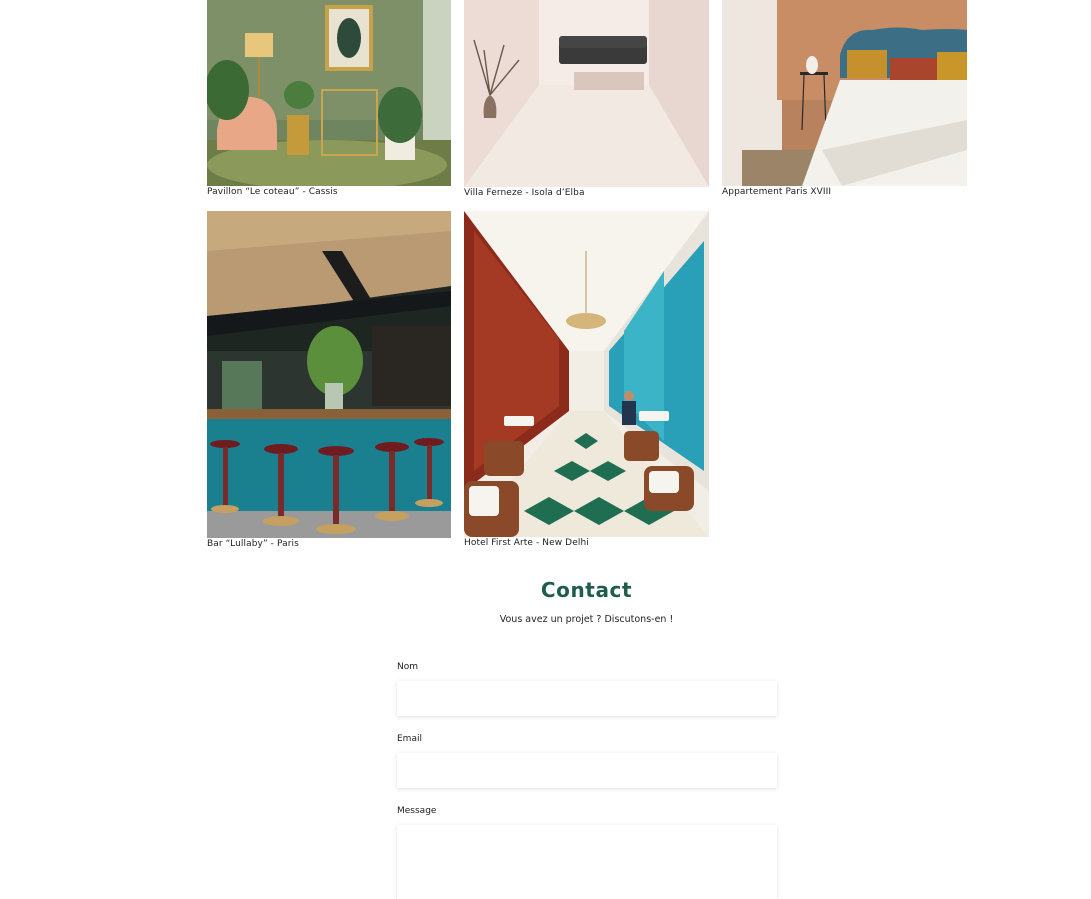 The width and height of the screenshot is (1091, 899). Describe the element at coordinates (586, 619) in the screenshot. I see `contact-subtitle: Vous avez un projet ? Discutons-en !` at that location.